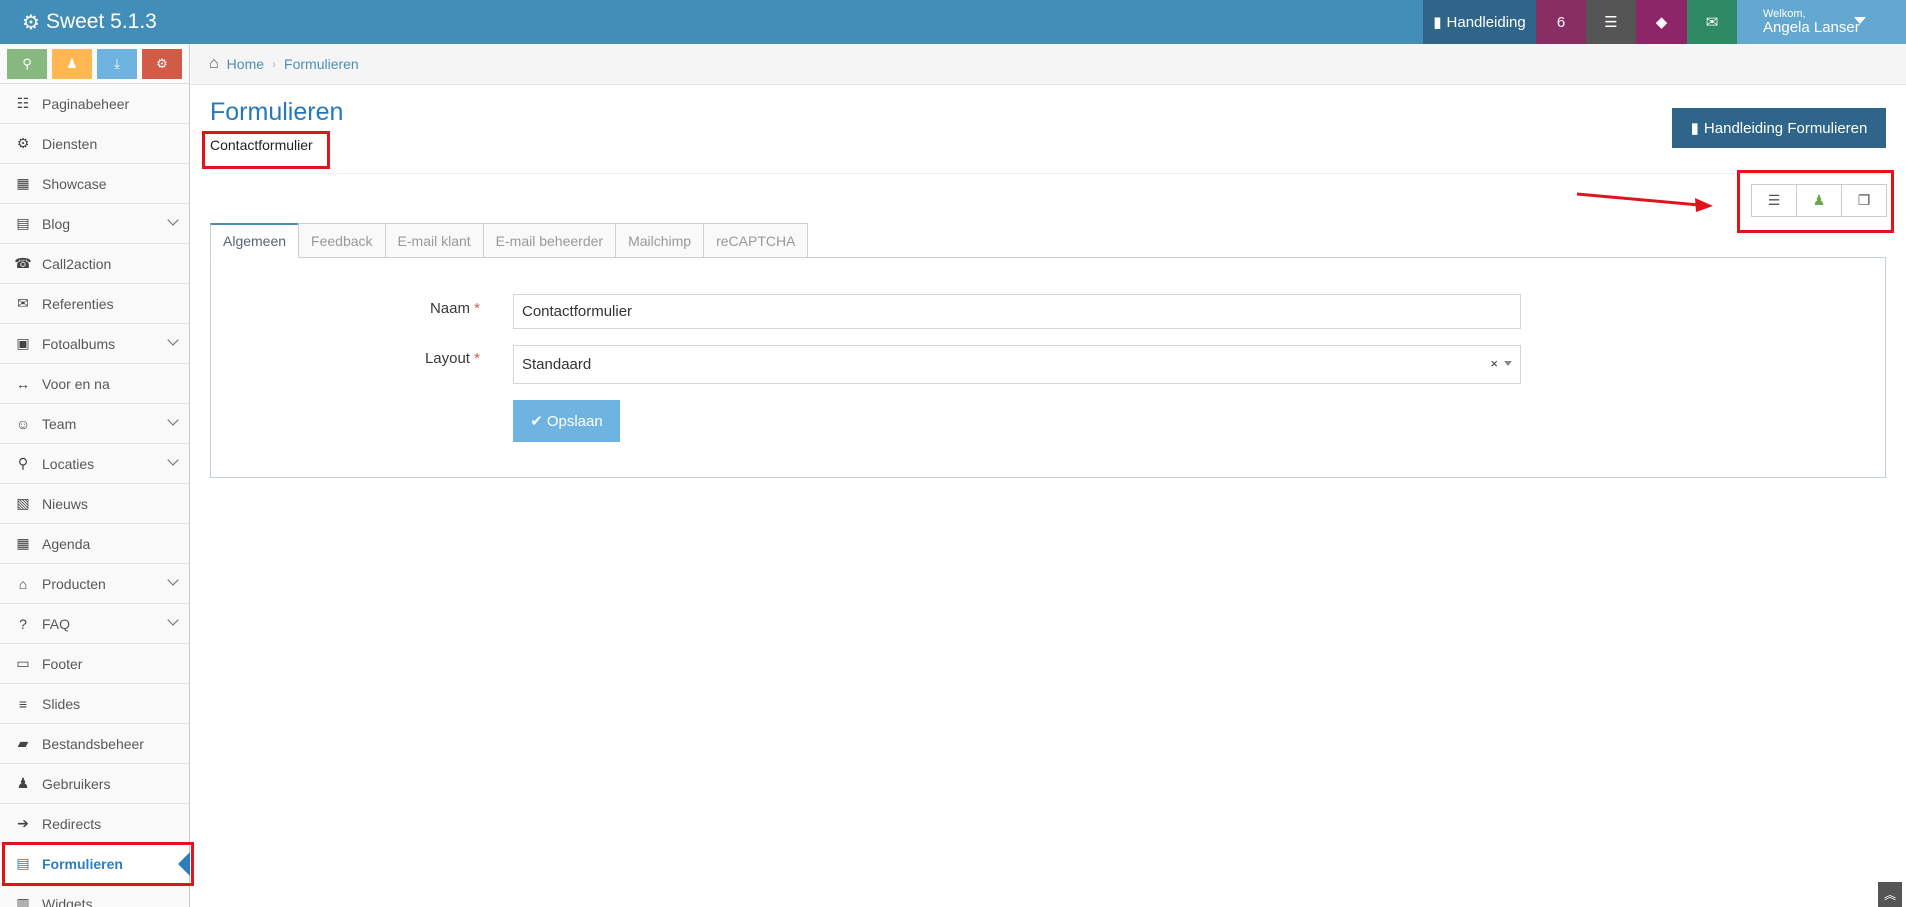 The height and width of the screenshot is (907, 1906). Describe the element at coordinates (1048, 64) in the screenshot. I see `breadcrumb: ⌂ Home › Formulieren` at that location.